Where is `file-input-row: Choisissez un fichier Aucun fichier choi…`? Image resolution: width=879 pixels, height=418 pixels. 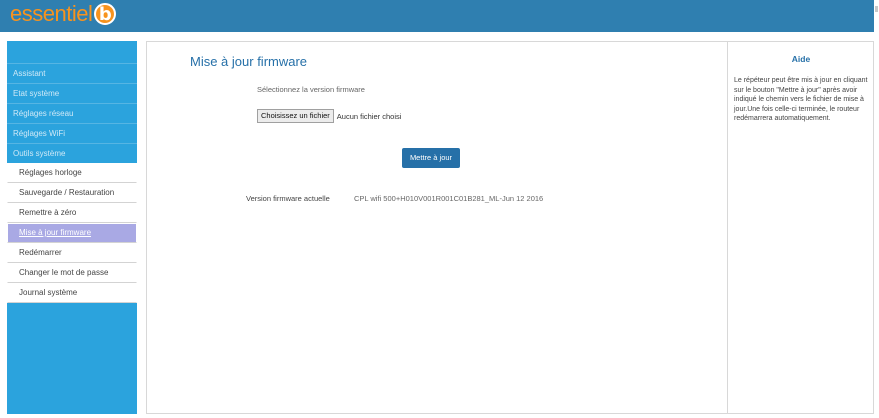
file-input-row: Choisissez un fichier Aucun fichier choi… is located at coordinates (329, 116).